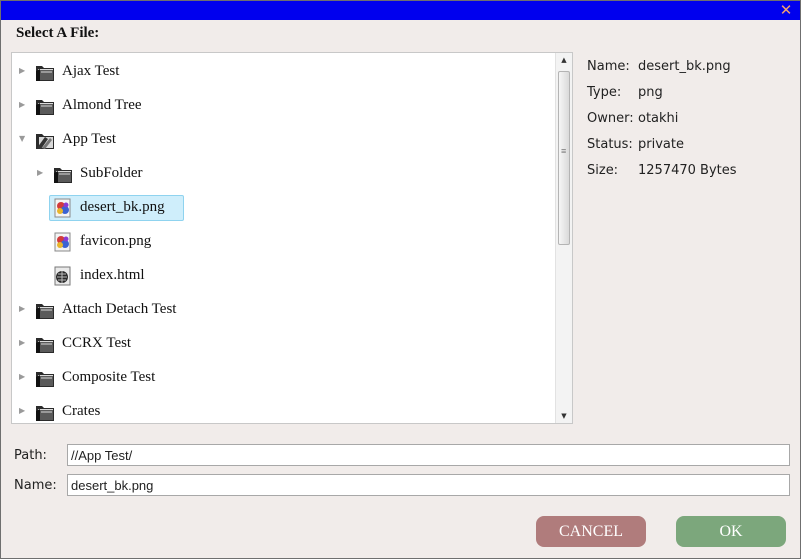 Image resolution: width=801 pixels, height=559 pixels. Describe the element at coordinates (661, 144) in the screenshot. I see `info-status-value: private` at that location.